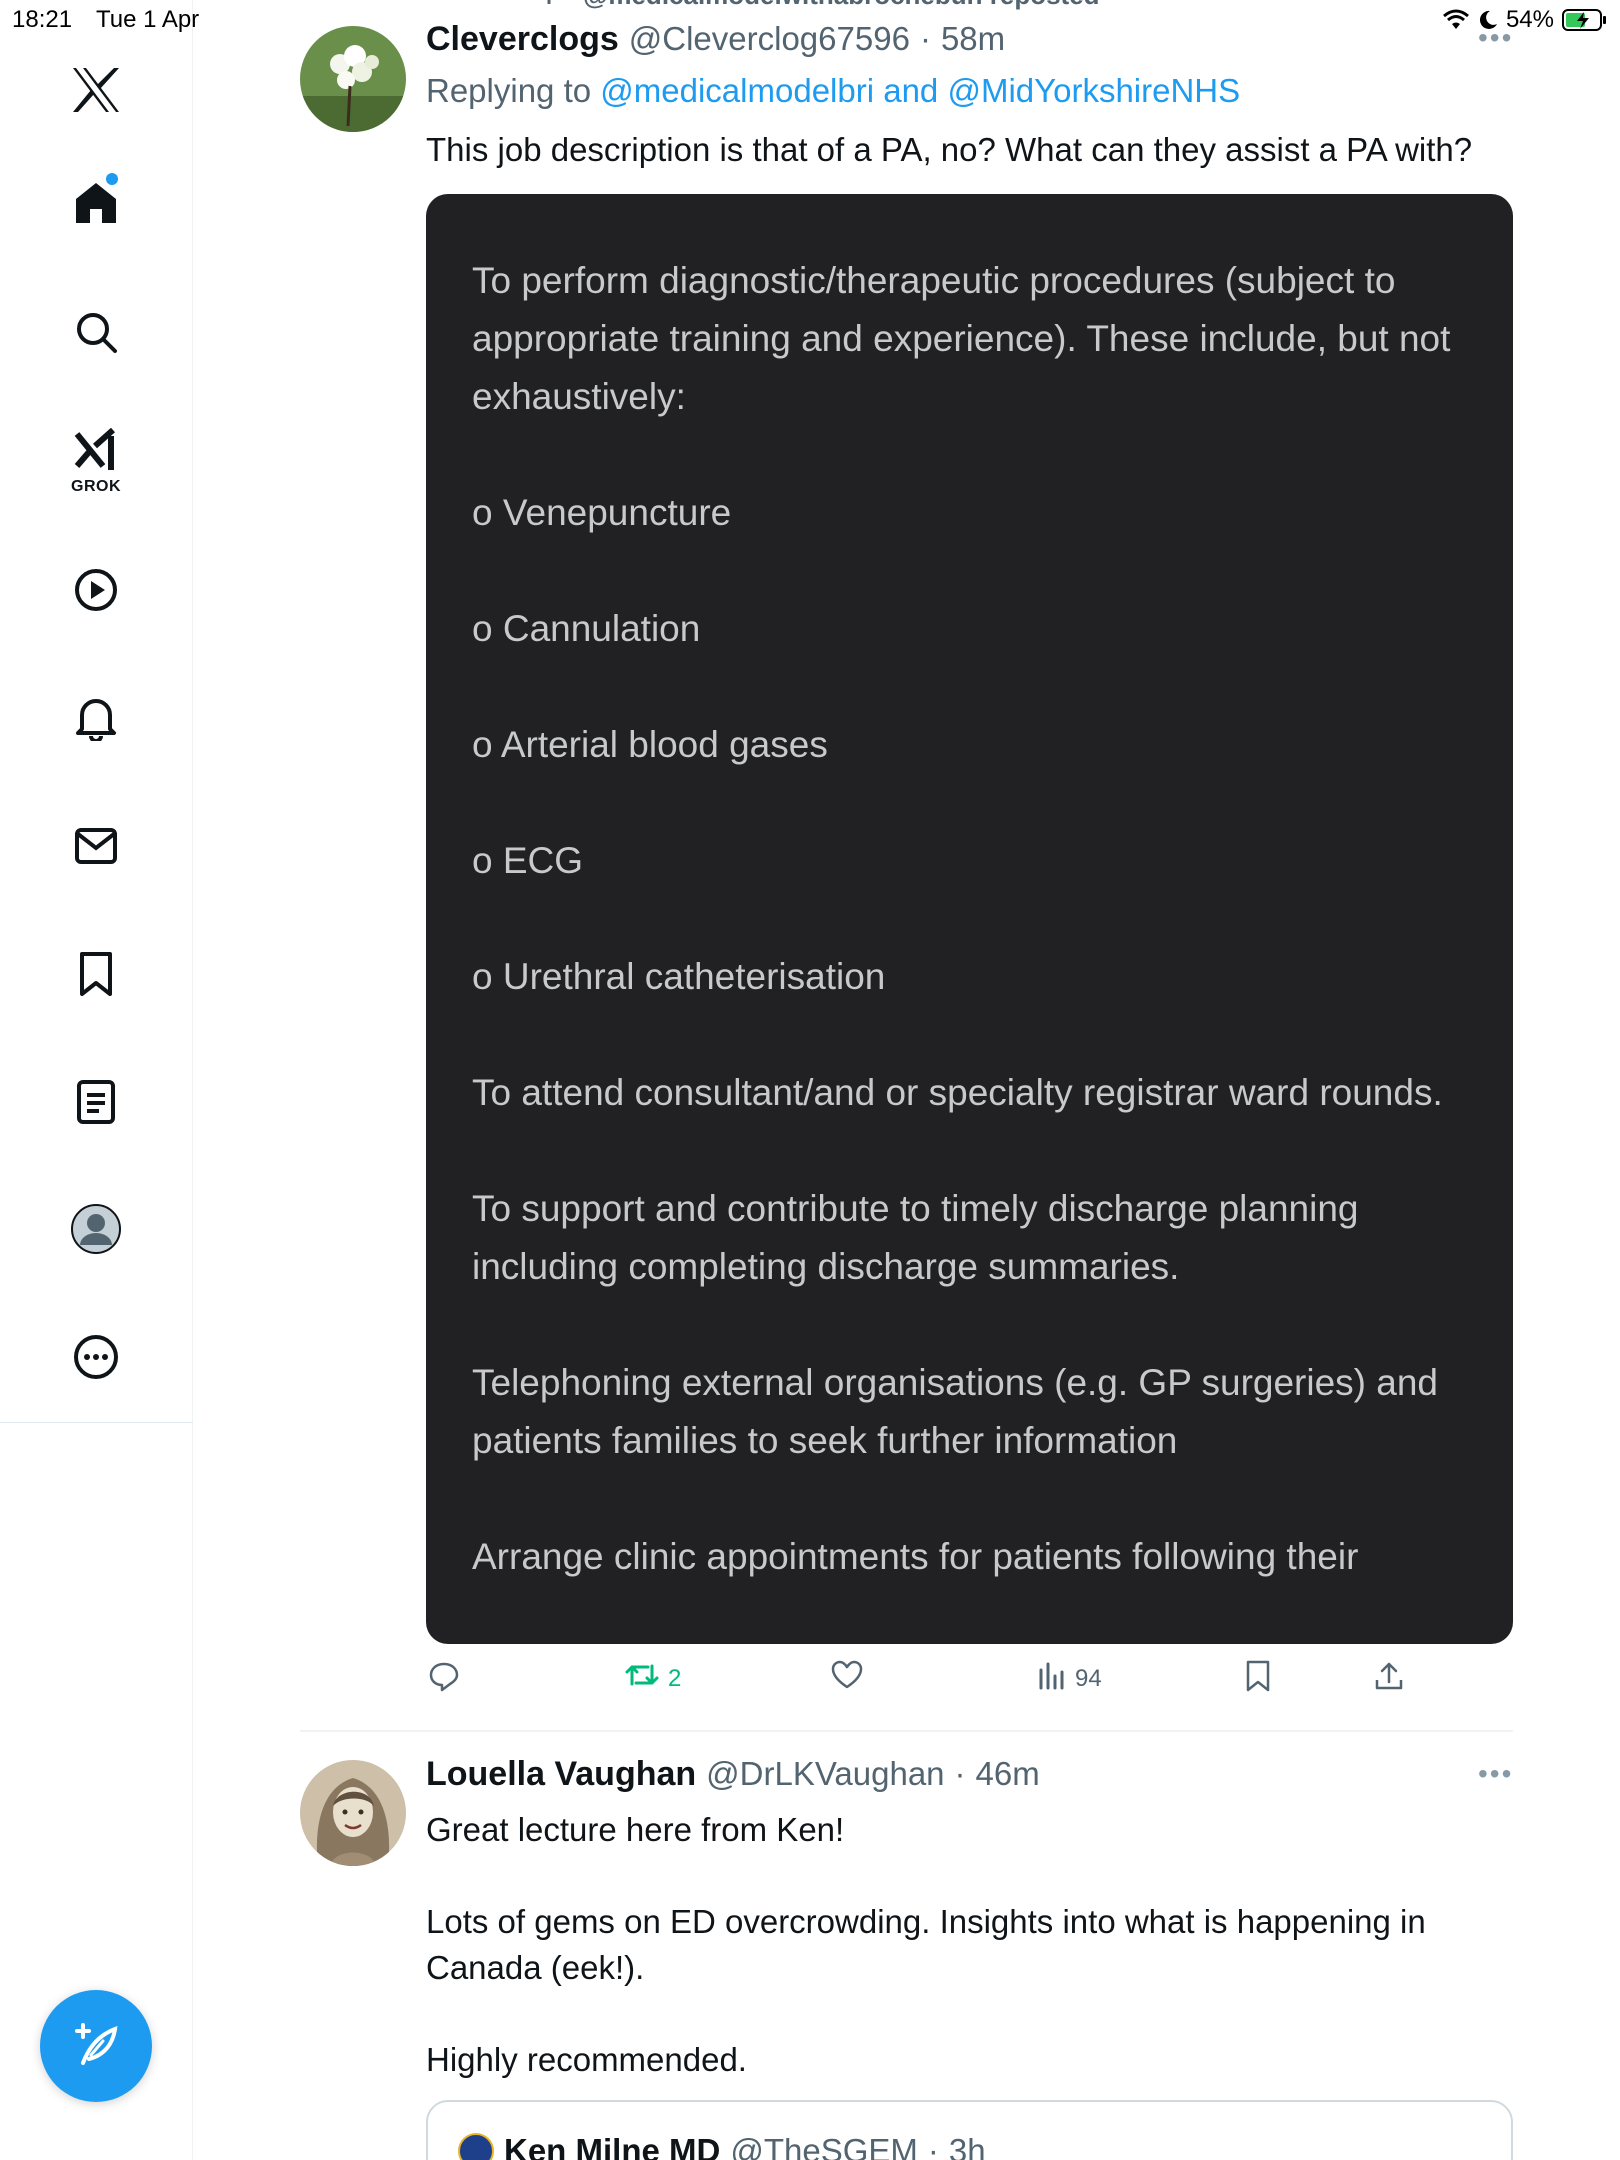 The height and width of the screenshot is (2160, 1620). What do you see at coordinates (911, 90) in the screenshot?
I see `mention-and: and` at bounding box center [911, 90].